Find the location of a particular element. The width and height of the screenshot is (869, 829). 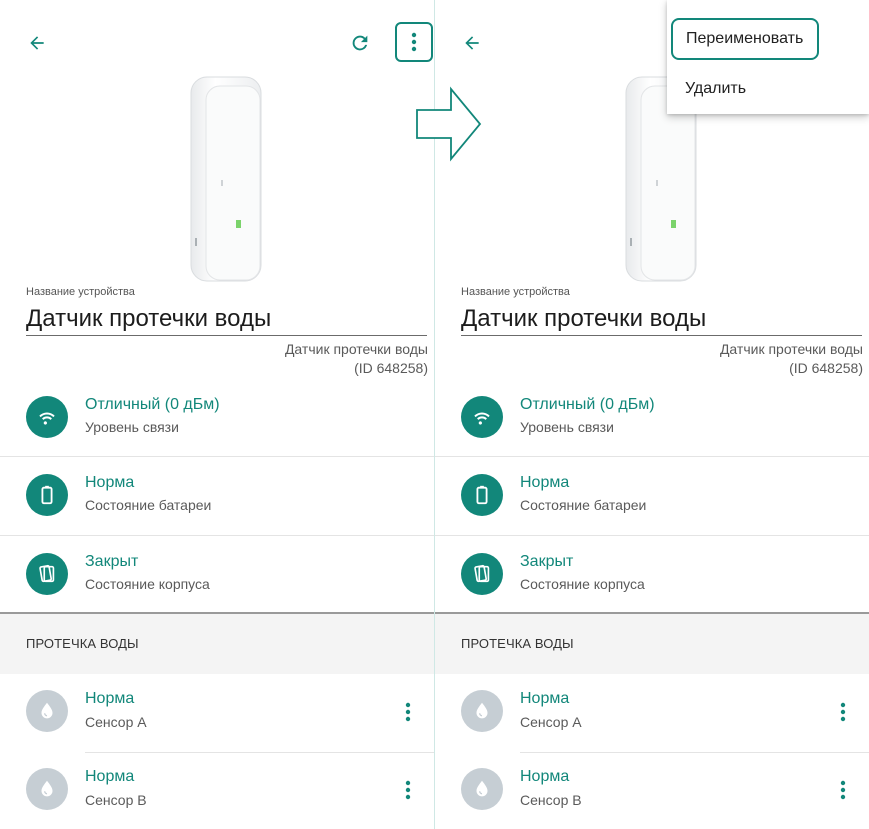

refresh-icon is located at coordinates (360, 43).